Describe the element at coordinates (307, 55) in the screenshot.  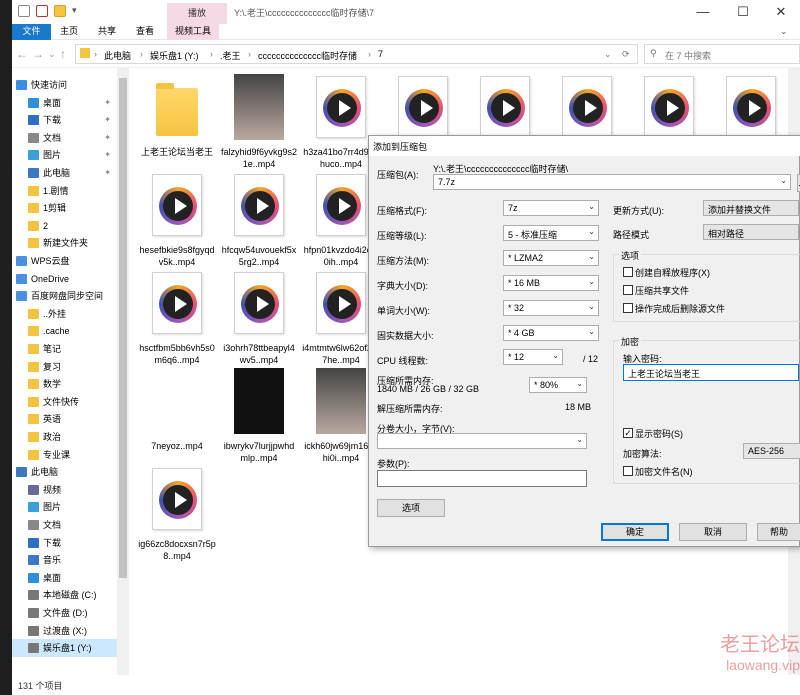
I see `breadcrumb-temp: cccccccccccccc临时存储` at that location.